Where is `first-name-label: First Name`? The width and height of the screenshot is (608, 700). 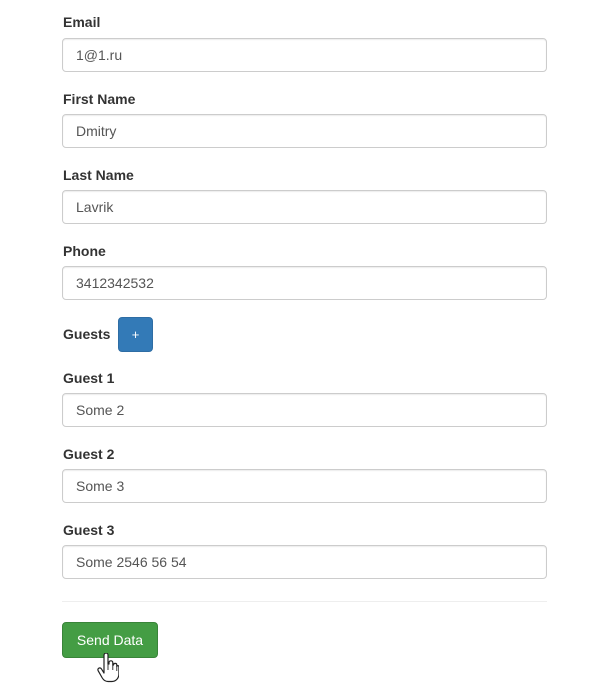 first-name-label: First Name is located at coordinates (99, 99).